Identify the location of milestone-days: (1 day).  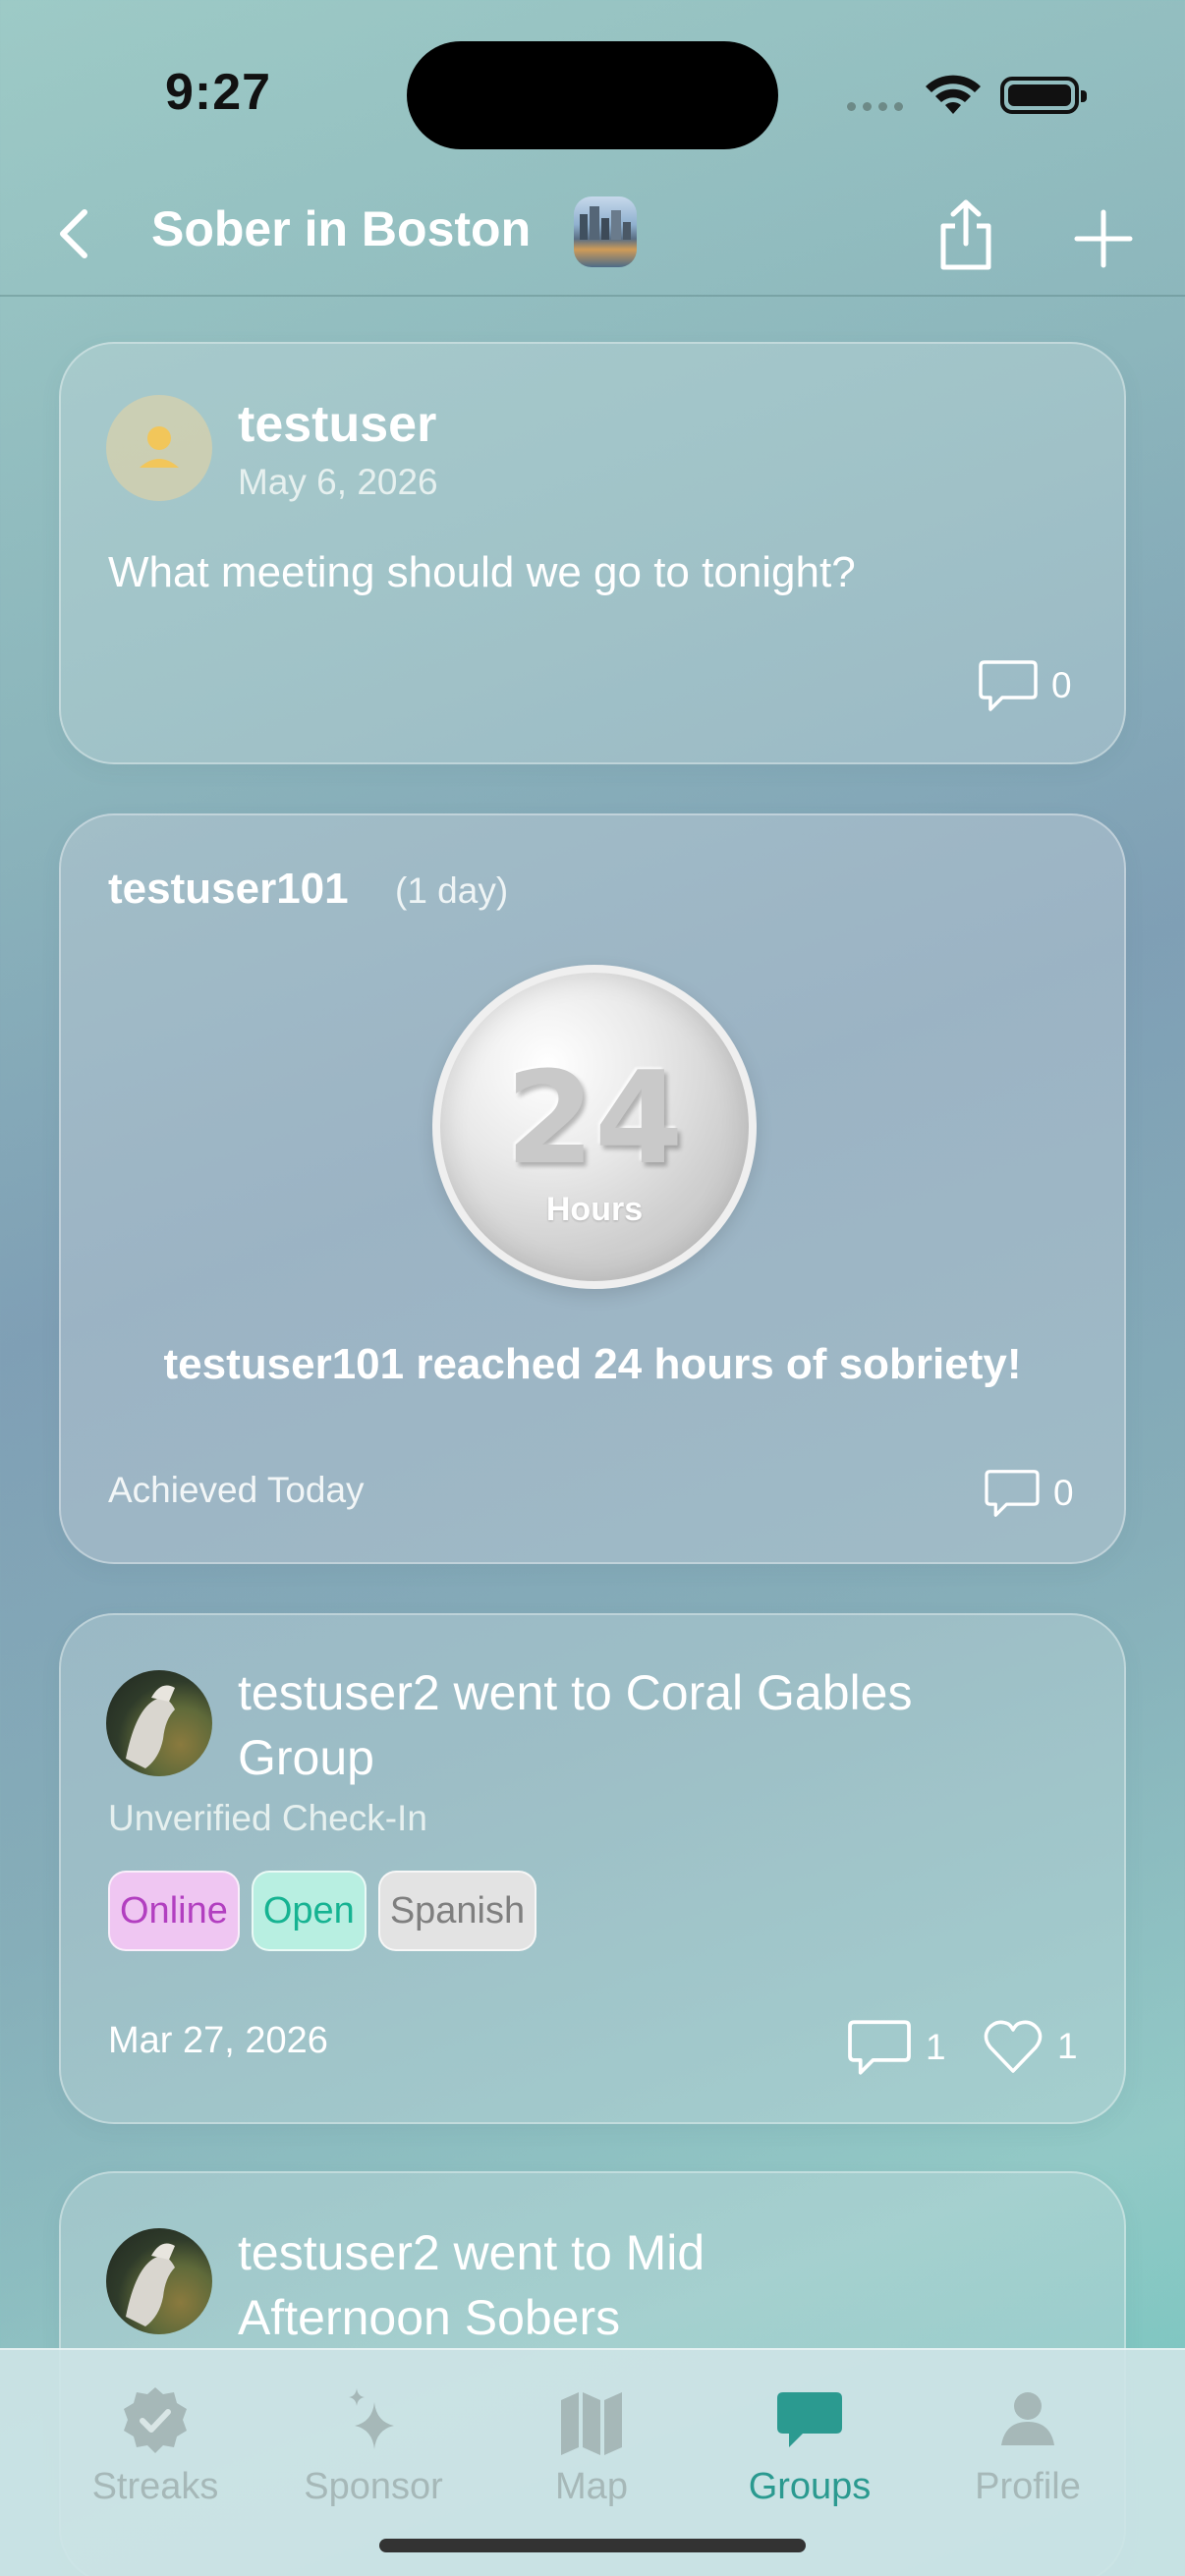
(452, 890).